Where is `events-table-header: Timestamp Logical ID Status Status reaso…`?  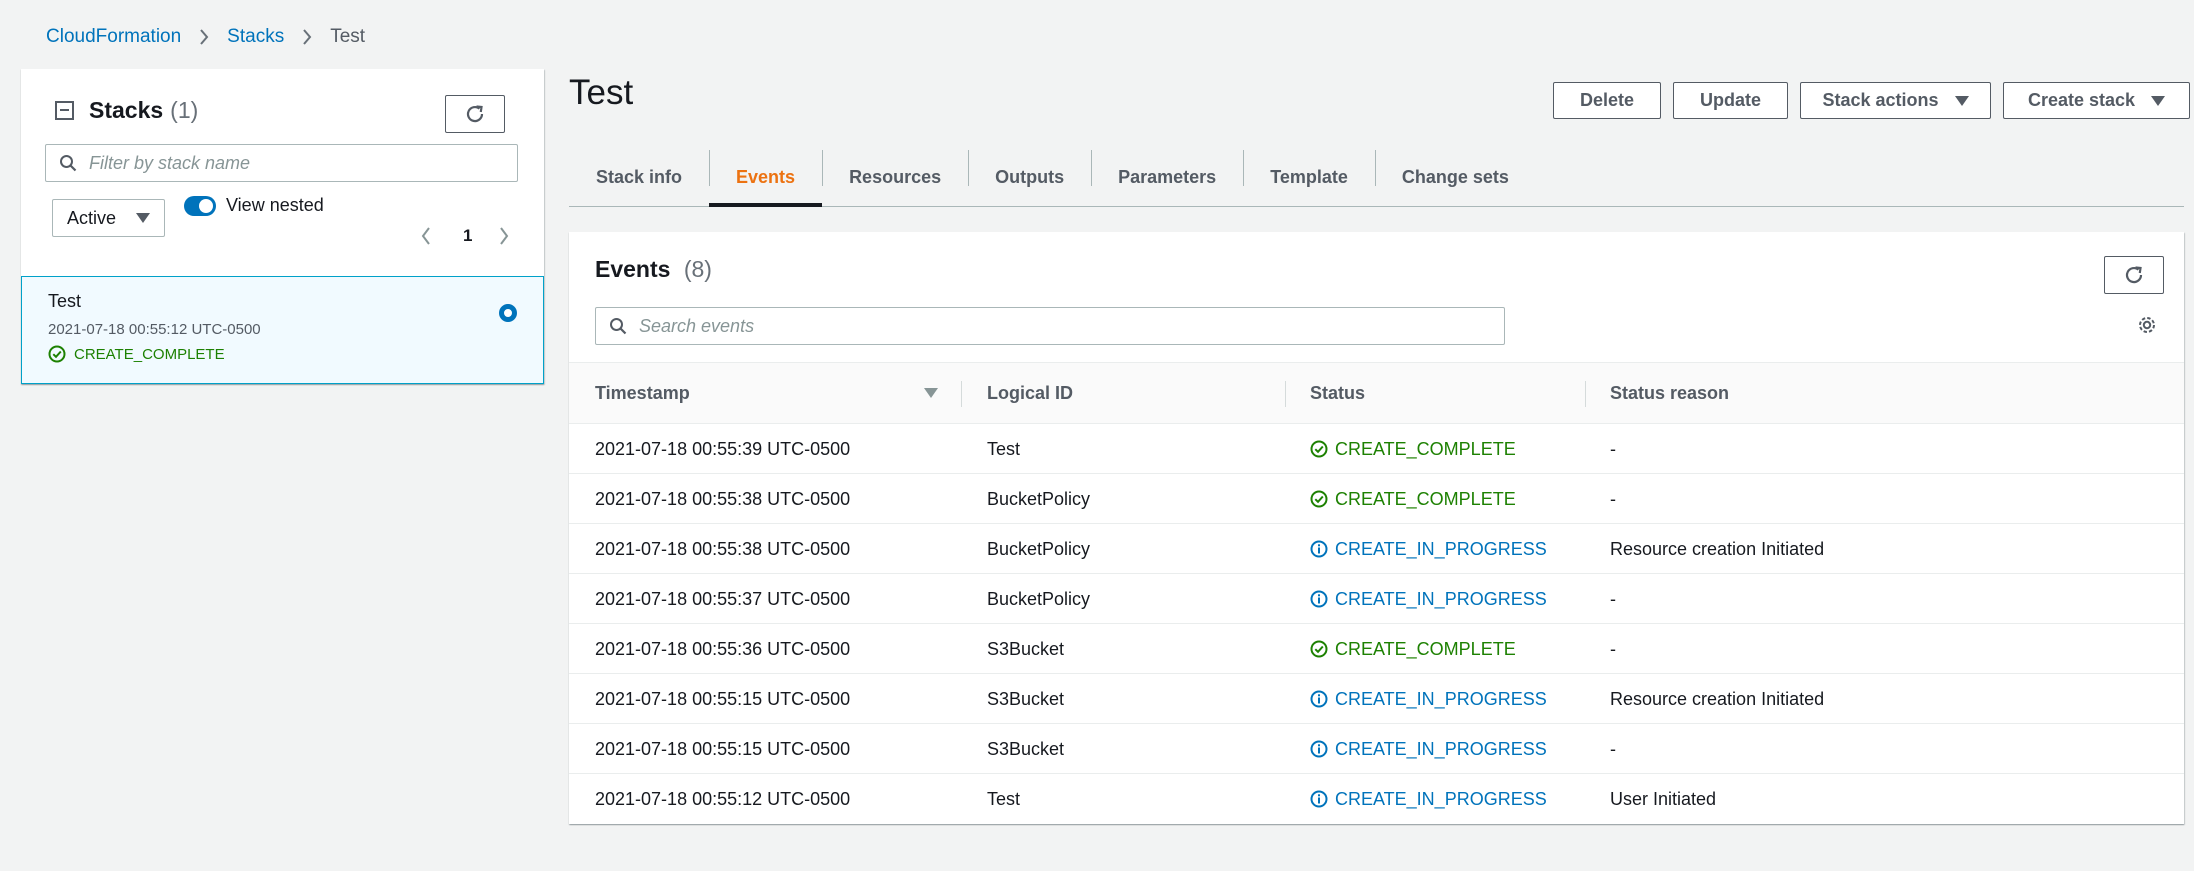 events-table-header: Timestamp Logical ID Status Status reaso… is located at coordinates (1376, 393).